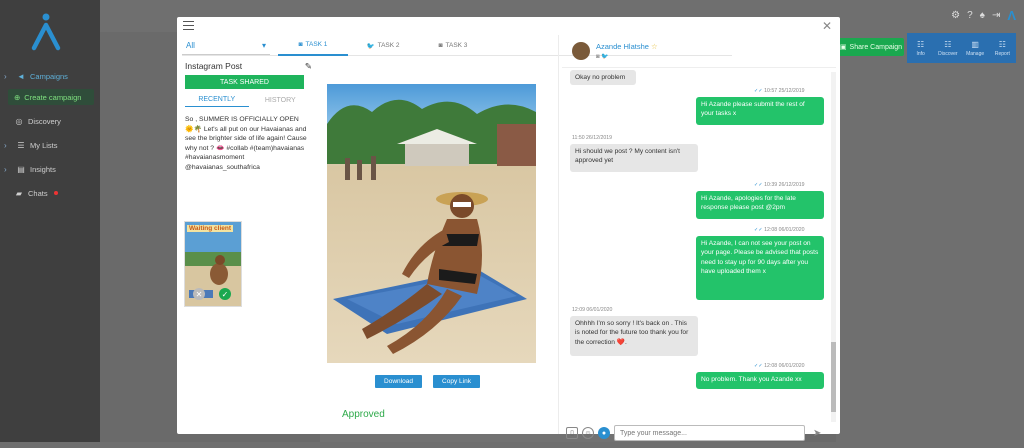  I want to click on discover-action: ☷ Discover, so click(947, 48).